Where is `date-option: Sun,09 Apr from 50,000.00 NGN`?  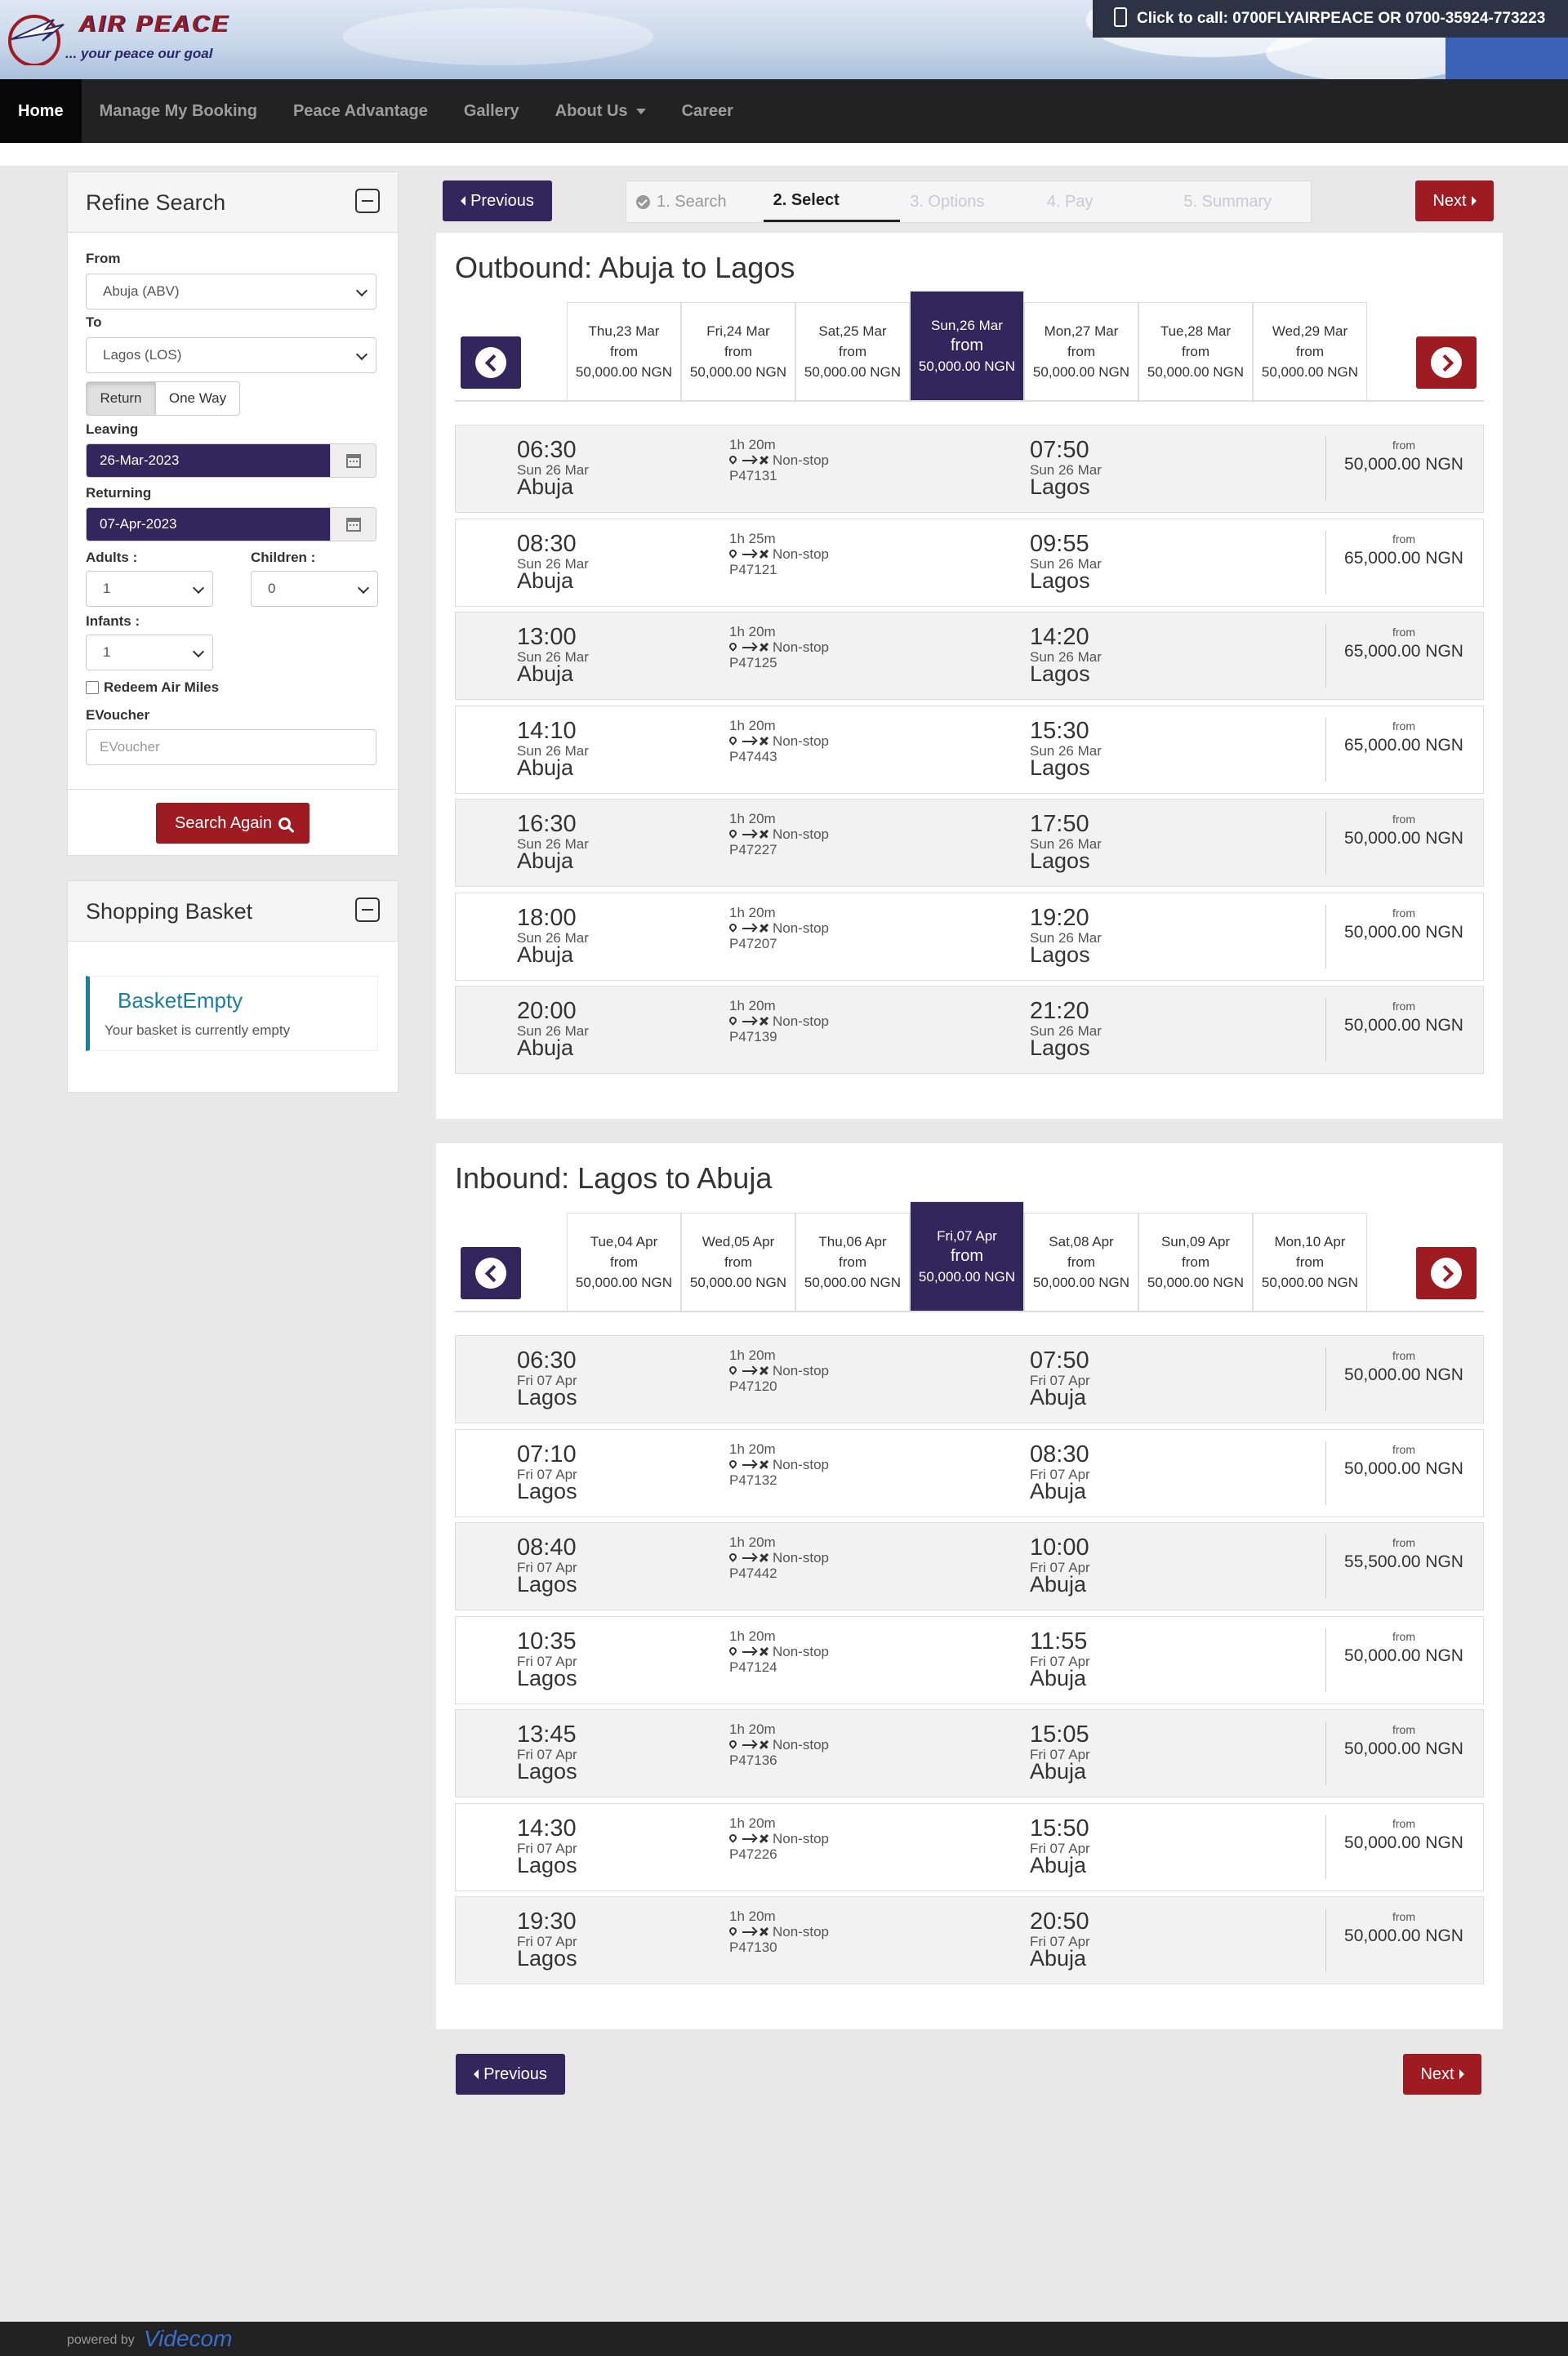
date-option: Sun,09 Apr from 50,000.00 NGN is located at coordinates (1195, 1262).